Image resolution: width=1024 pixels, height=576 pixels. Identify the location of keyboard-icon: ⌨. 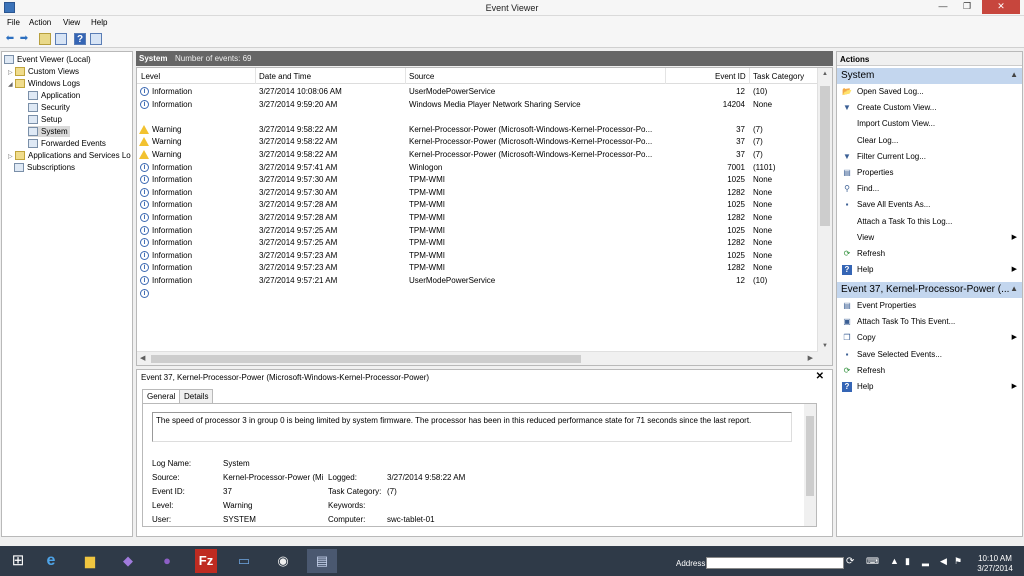
(872, 561).